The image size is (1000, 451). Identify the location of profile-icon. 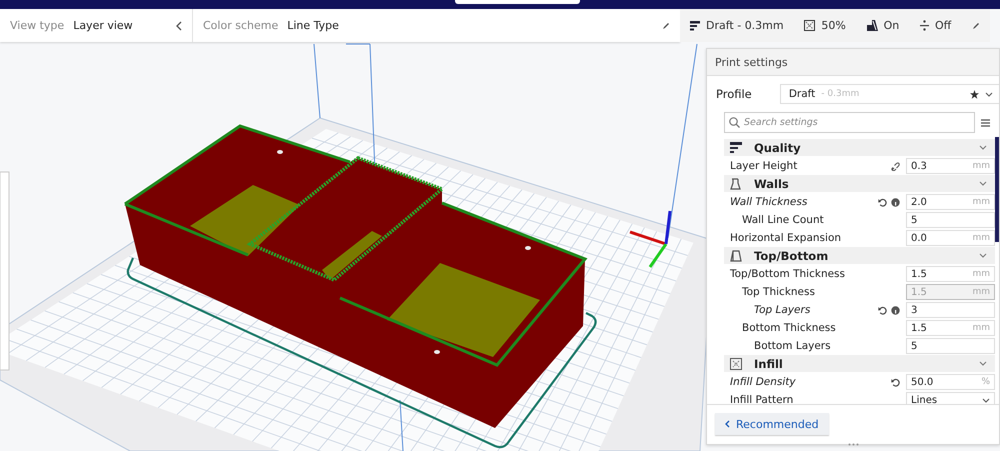
(695, 25).